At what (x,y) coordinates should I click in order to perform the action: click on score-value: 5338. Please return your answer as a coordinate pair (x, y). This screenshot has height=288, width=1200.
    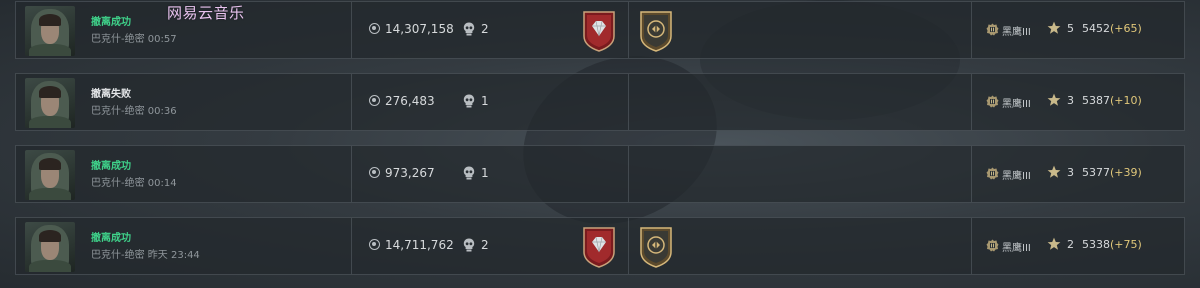
    Looking at the image, I should click on (1096, 244).